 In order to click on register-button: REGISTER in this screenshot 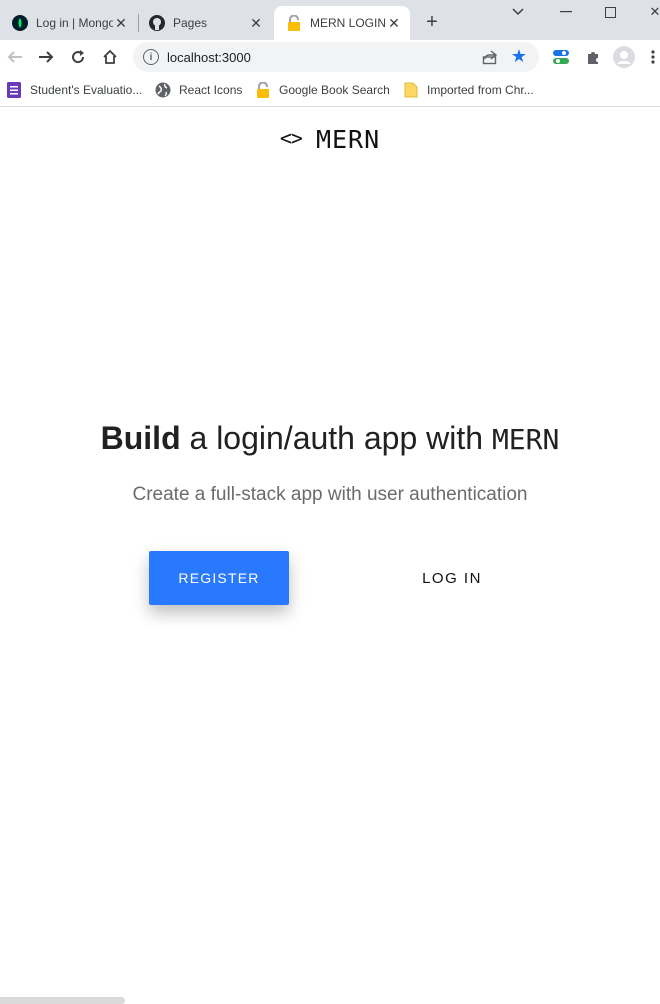, I will do `click(219, 578)`.